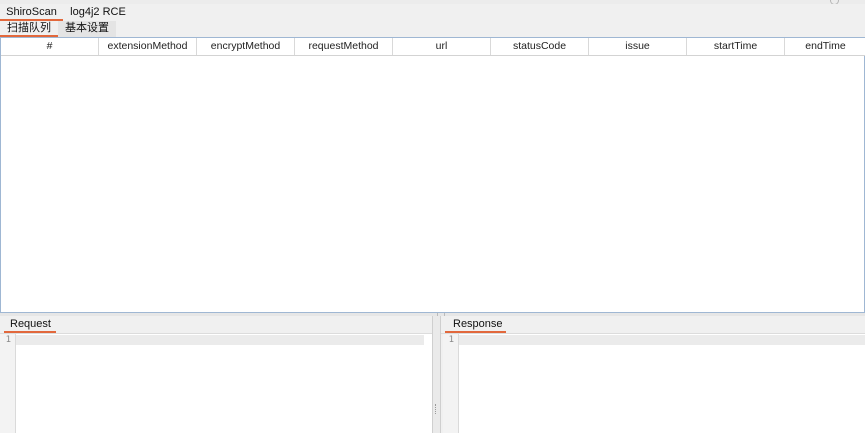  Describe the element at coordinates (50, 46) in the screenshot. I see `column-header-index: #` at that location.